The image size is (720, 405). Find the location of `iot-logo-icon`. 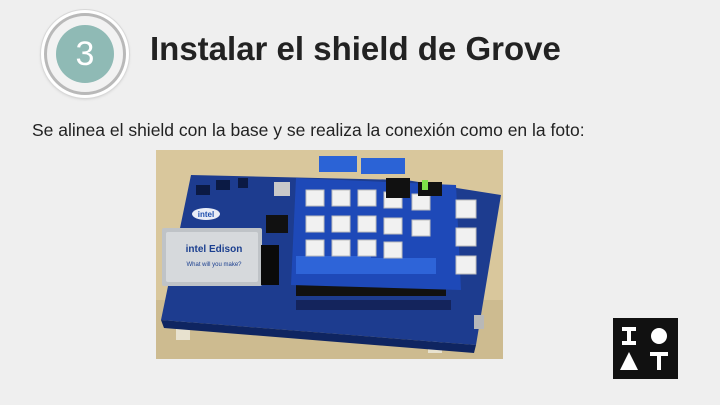

iot-logo-icon is located at coordinates (645, 348).